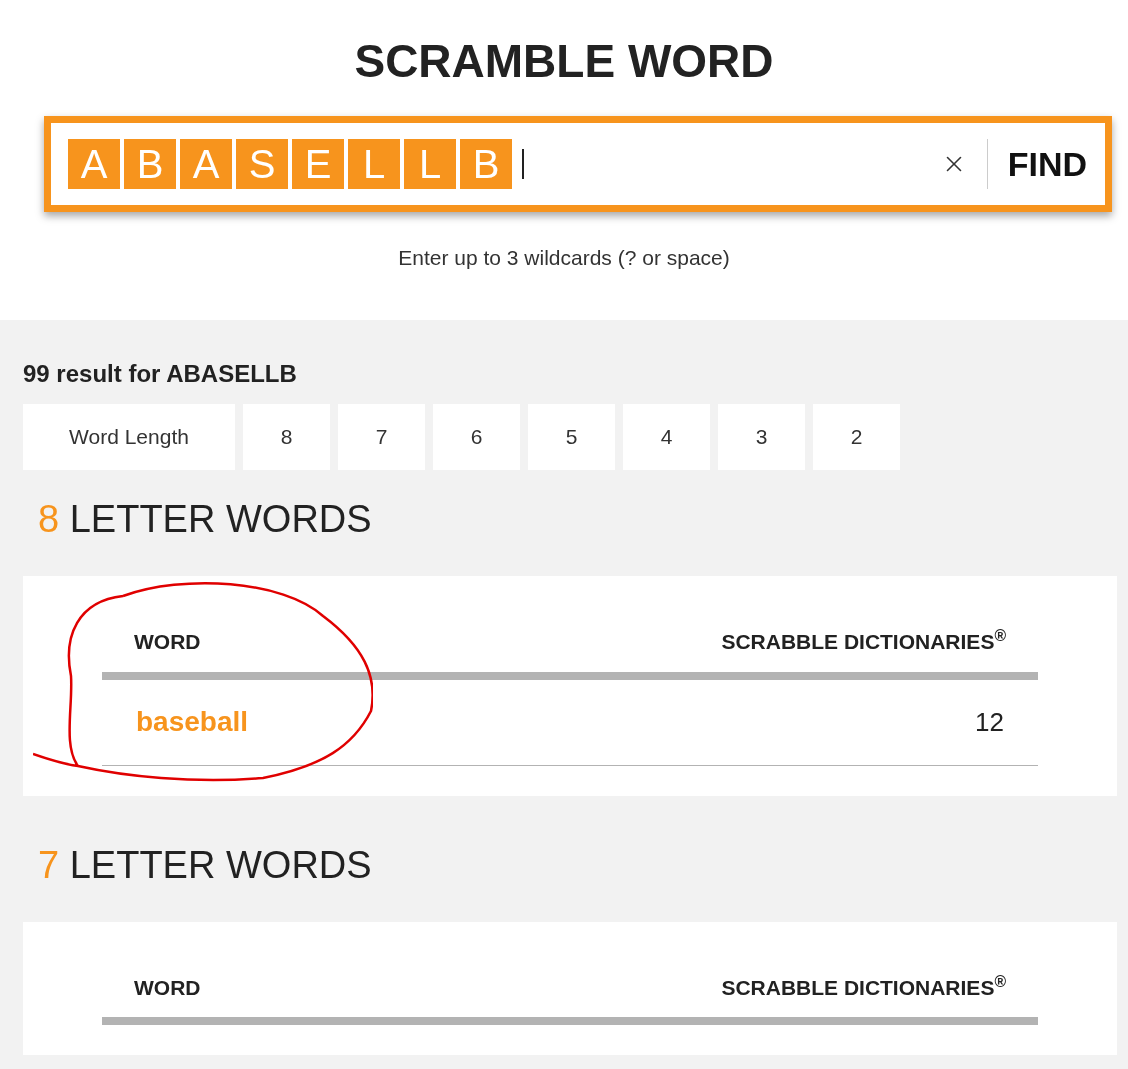  Describe the element at coordinates (523, 164) in the screenshot. I see `text-cursor` at that location.